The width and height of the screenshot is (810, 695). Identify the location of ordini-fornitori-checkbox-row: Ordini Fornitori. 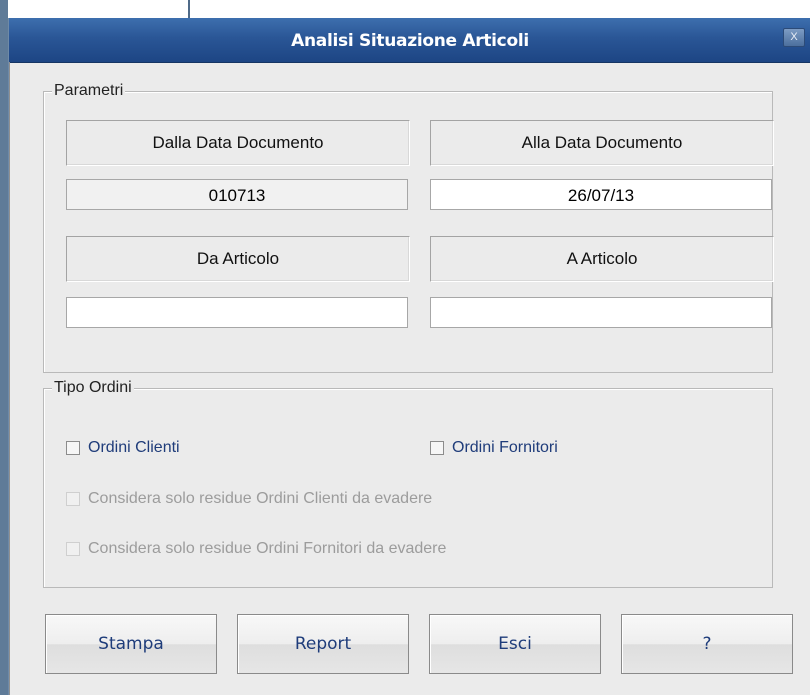
(494, 448).